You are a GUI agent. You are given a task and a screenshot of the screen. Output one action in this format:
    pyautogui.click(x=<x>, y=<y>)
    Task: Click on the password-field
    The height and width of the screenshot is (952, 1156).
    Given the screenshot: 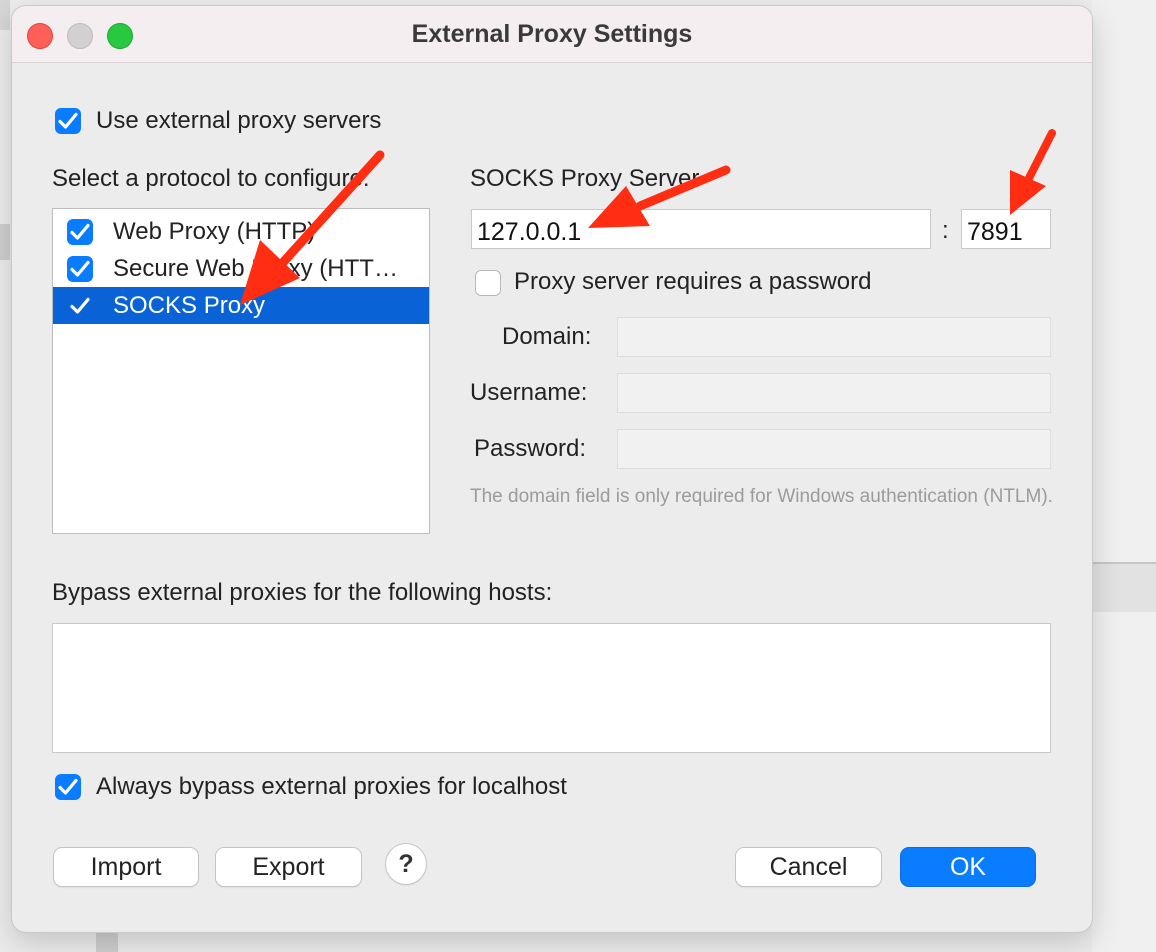 What is the action you would take?
    pyautogui.click(x=834, y=449)
    